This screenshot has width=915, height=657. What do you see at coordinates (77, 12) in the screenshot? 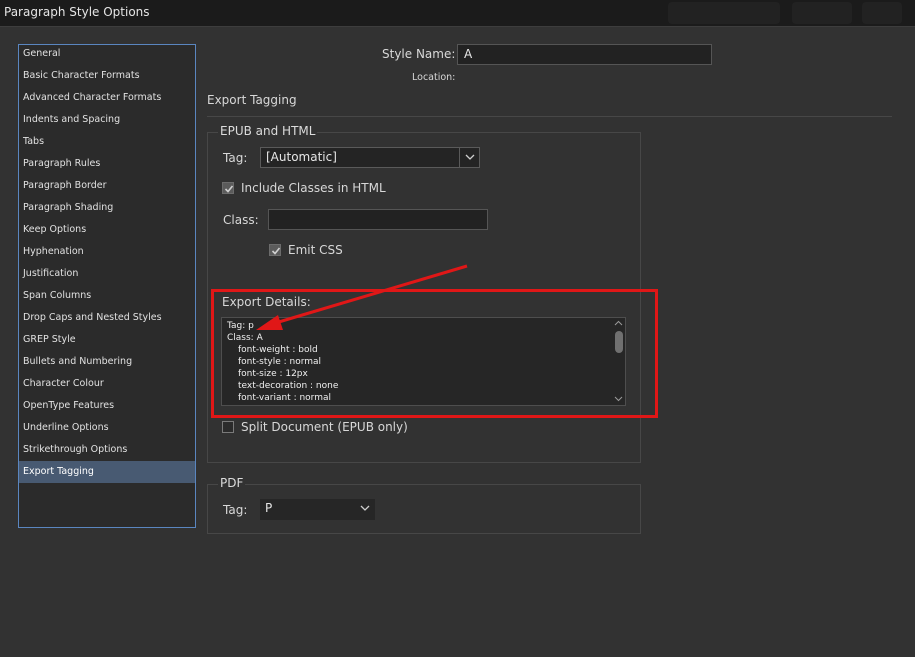
I see `window-title: Paragraph Style Options` at bounding box center [77, 12].